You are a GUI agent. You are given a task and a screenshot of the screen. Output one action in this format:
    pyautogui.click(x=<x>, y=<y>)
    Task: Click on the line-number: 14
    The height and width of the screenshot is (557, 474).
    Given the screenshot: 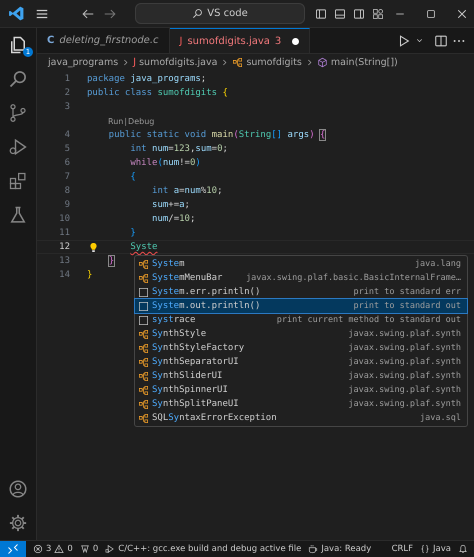 What is the action you would take?
    pyautogui.click(x=64, y=275)
    